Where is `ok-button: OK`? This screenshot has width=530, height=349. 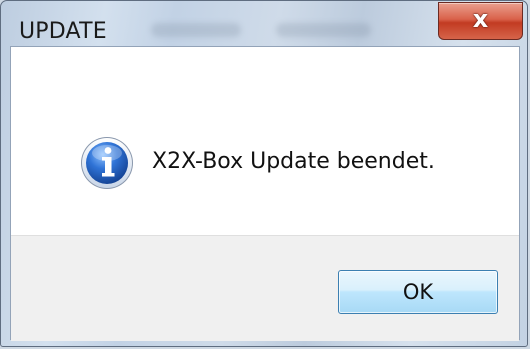
ok-button: OK is located at coordinates (418, 292).